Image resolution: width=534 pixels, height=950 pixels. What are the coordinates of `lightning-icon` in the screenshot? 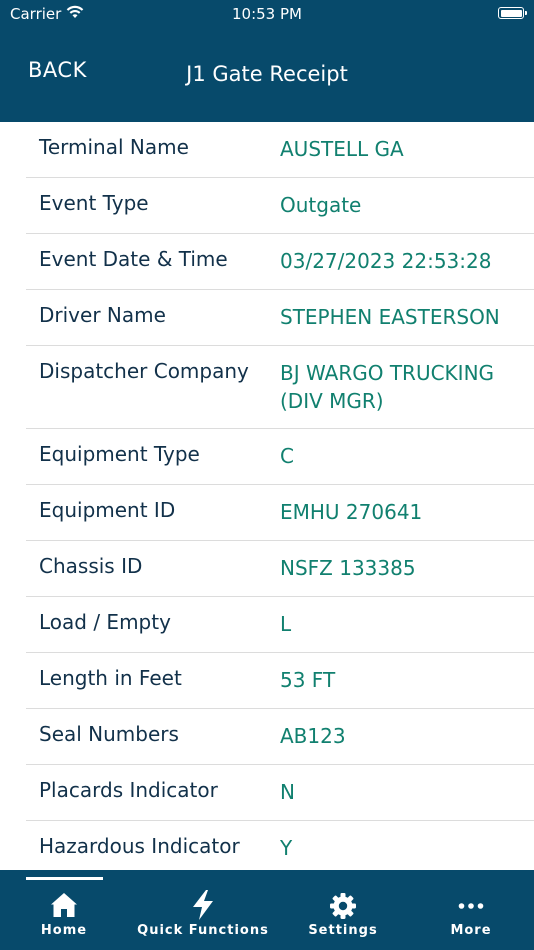 It's located at (203, 905).